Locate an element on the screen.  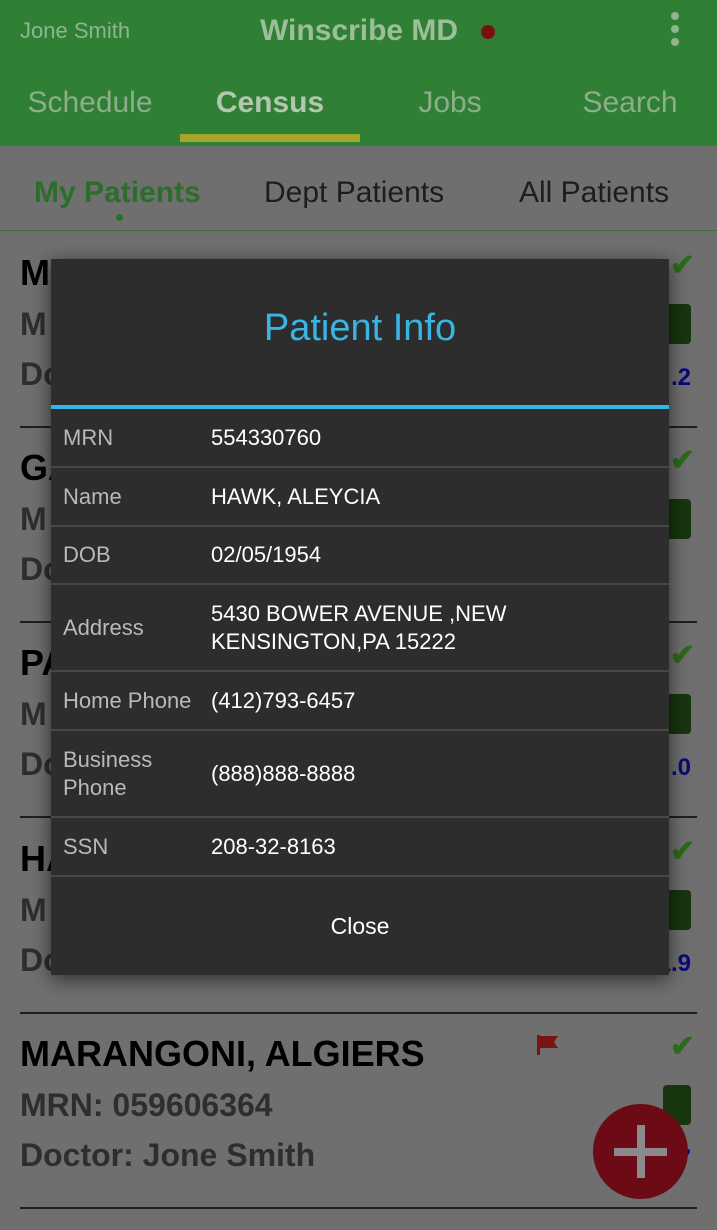
info-label: Address is located at coordinates (103, 627).